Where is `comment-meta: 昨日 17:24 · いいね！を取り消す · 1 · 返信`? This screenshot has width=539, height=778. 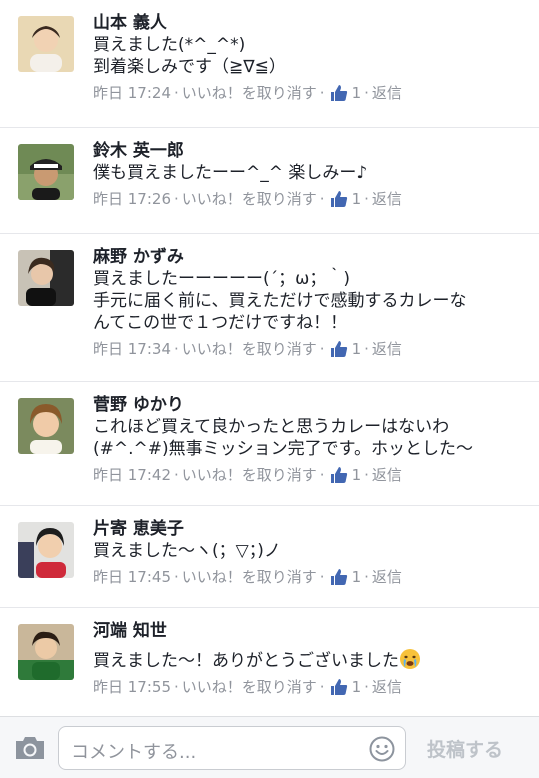 comment-meta: 昨日 17:24 · いいね！を取り消す · 1 · 返信 is located at coordinates (310, 93).